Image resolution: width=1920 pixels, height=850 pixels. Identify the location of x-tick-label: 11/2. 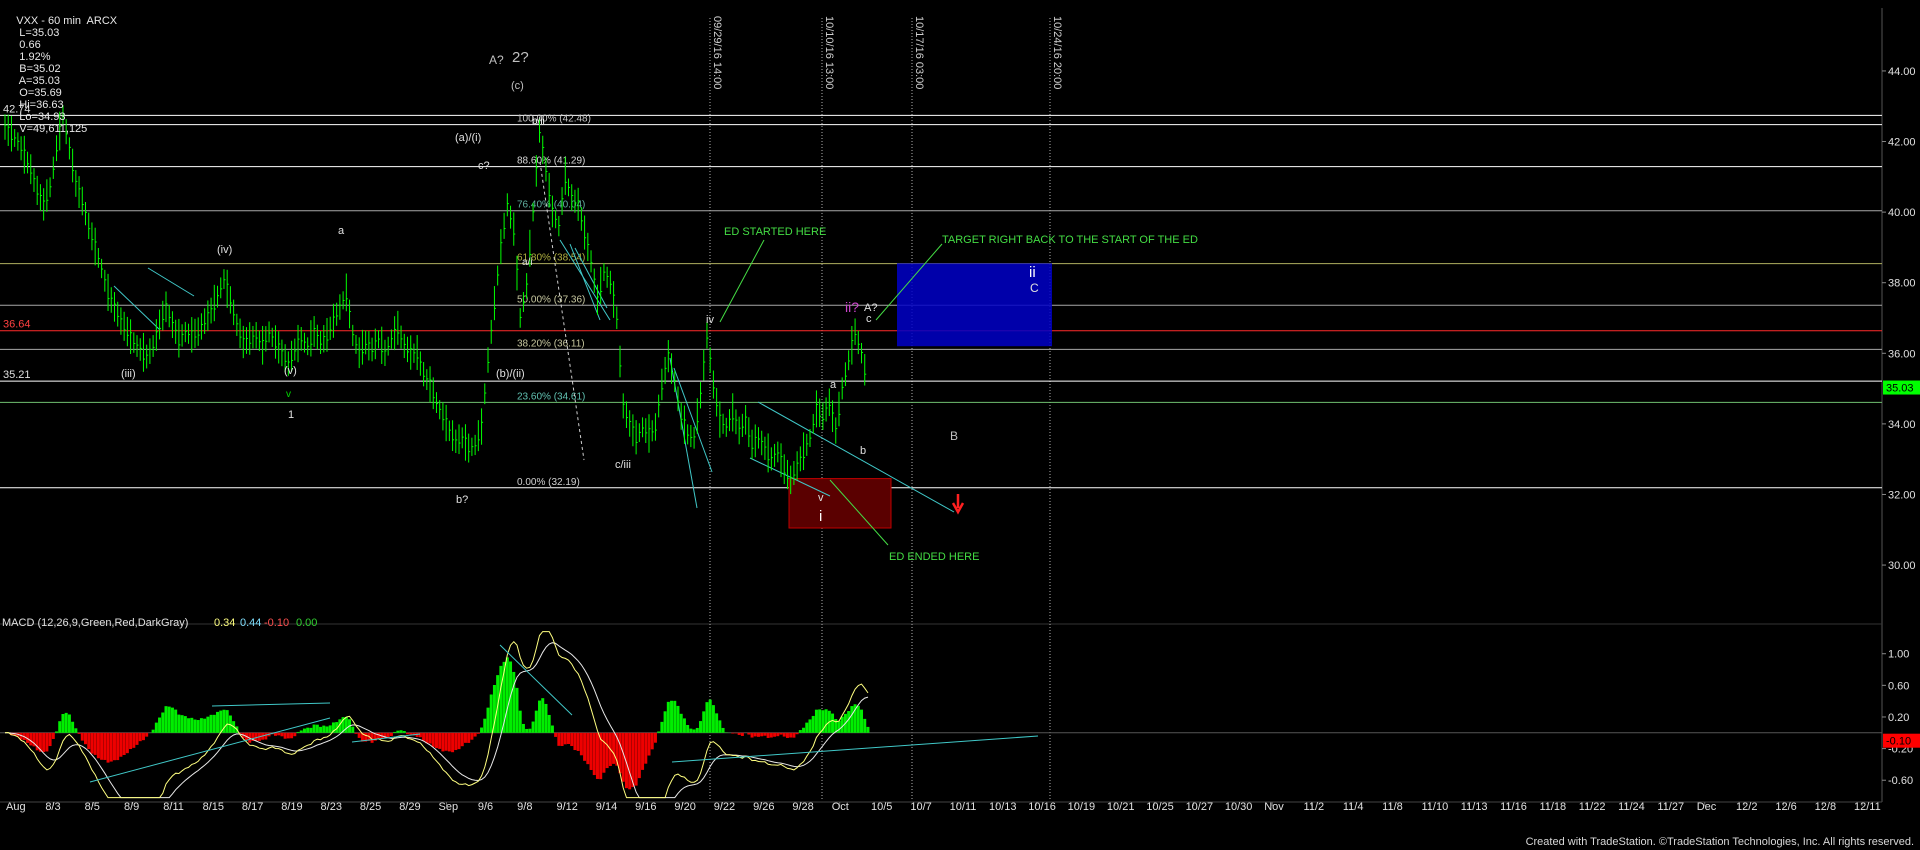
(1314, 807).